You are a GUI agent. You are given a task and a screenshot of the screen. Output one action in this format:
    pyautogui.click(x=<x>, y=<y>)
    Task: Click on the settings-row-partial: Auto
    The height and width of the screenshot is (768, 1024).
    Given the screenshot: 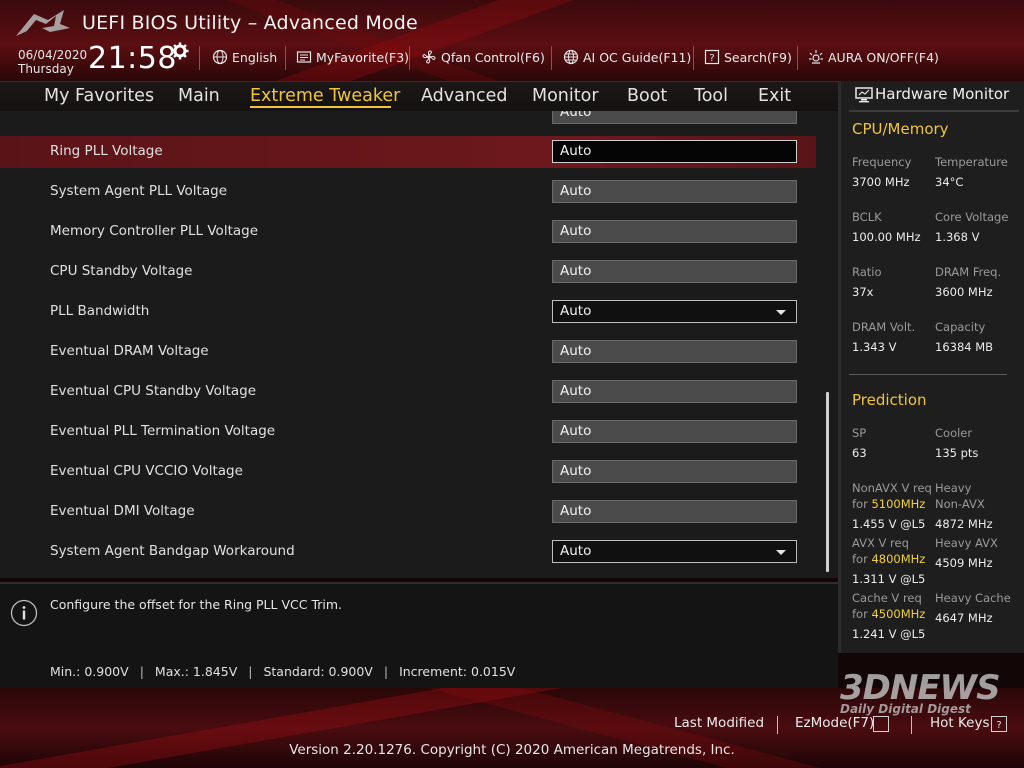 What is the action you would take?
    pyautogui.click(x=408, y=120)
    